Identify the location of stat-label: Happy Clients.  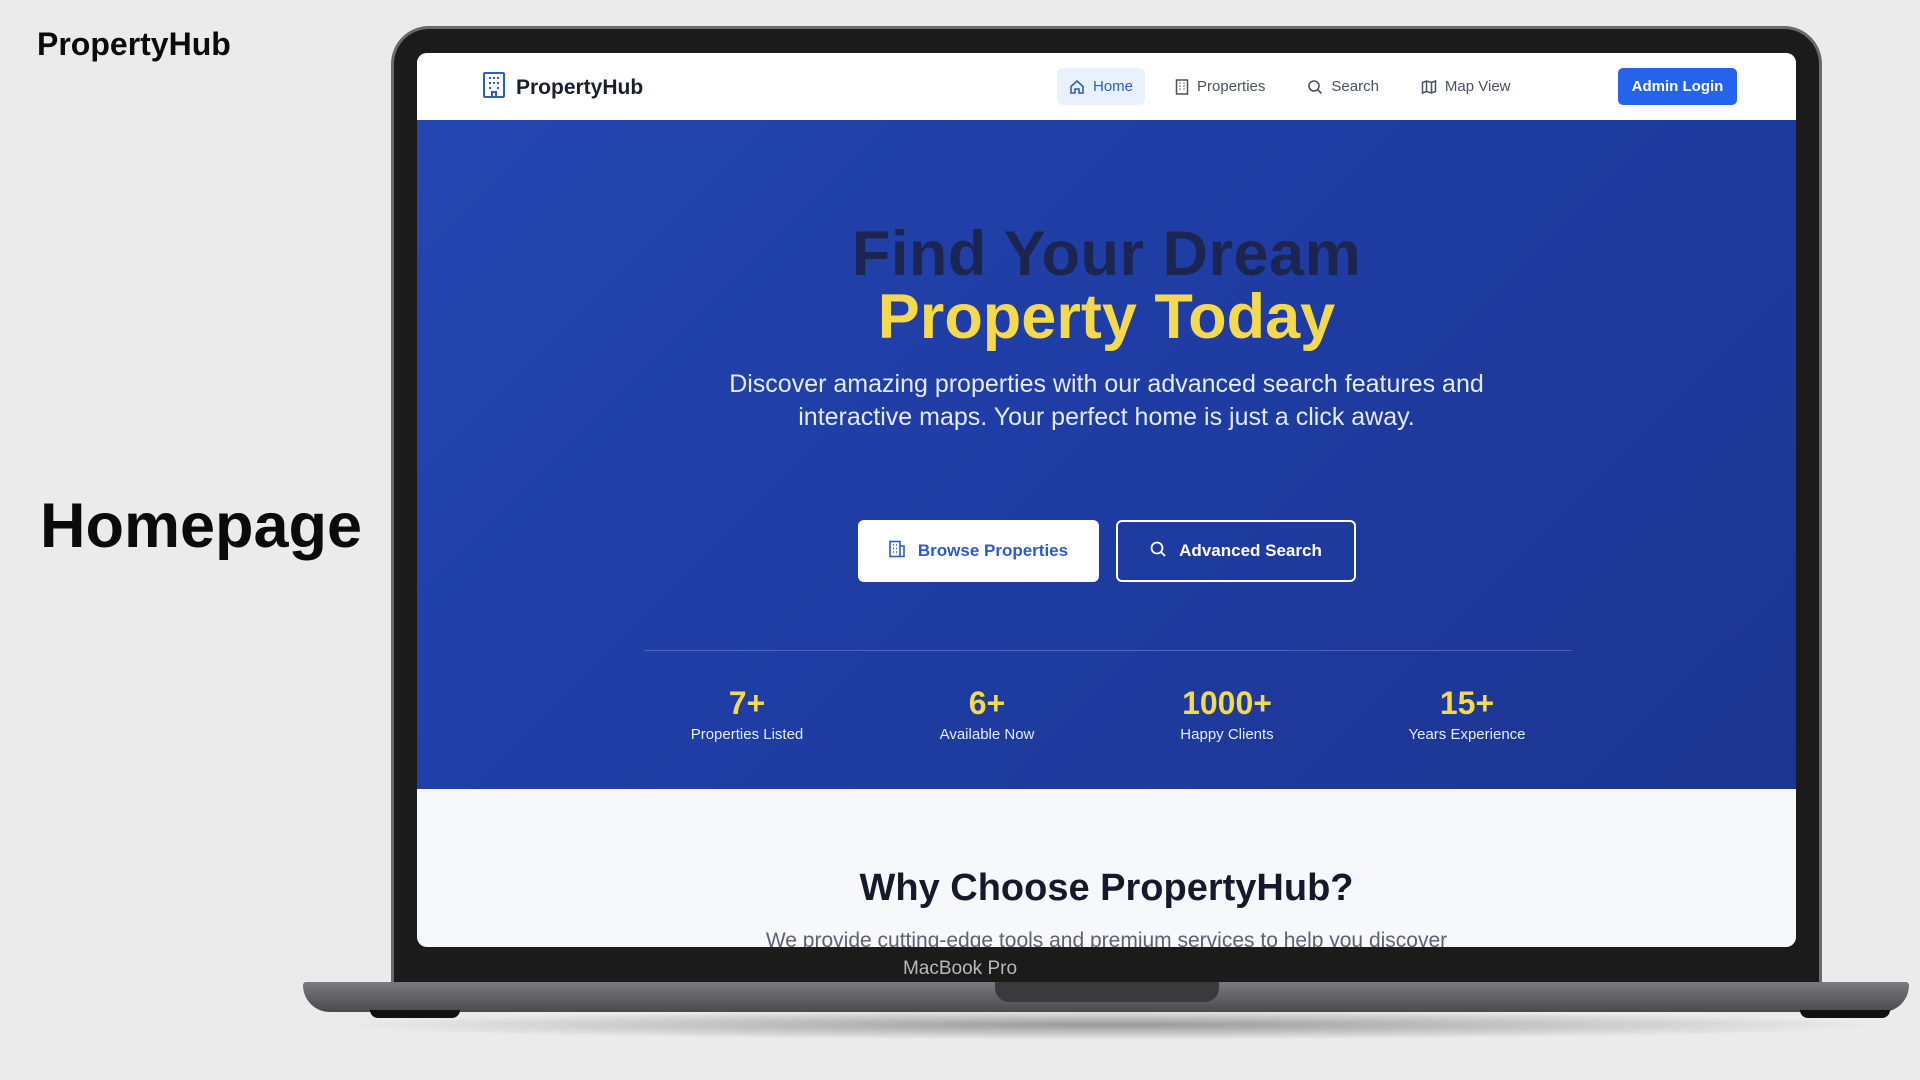
(1227, 734).